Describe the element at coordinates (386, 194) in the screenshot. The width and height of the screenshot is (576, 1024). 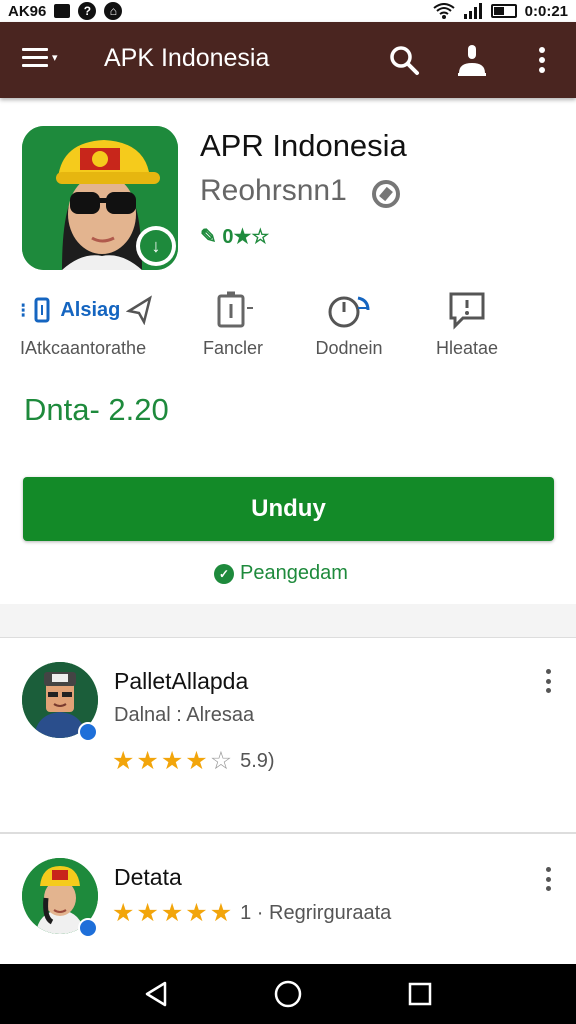
I see `verified-developer-icon` at that location.